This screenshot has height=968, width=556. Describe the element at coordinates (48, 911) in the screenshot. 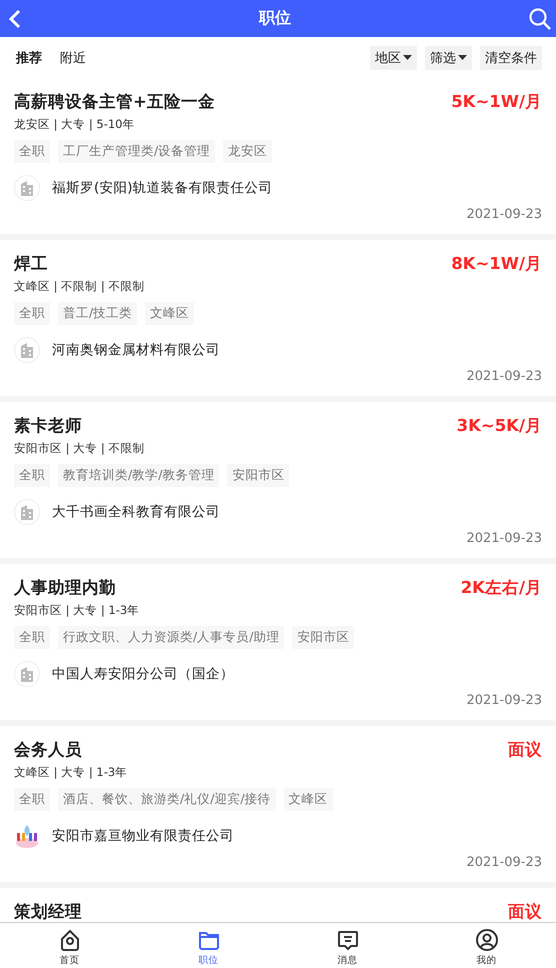

I see `job-title: 策划经理` at that location.